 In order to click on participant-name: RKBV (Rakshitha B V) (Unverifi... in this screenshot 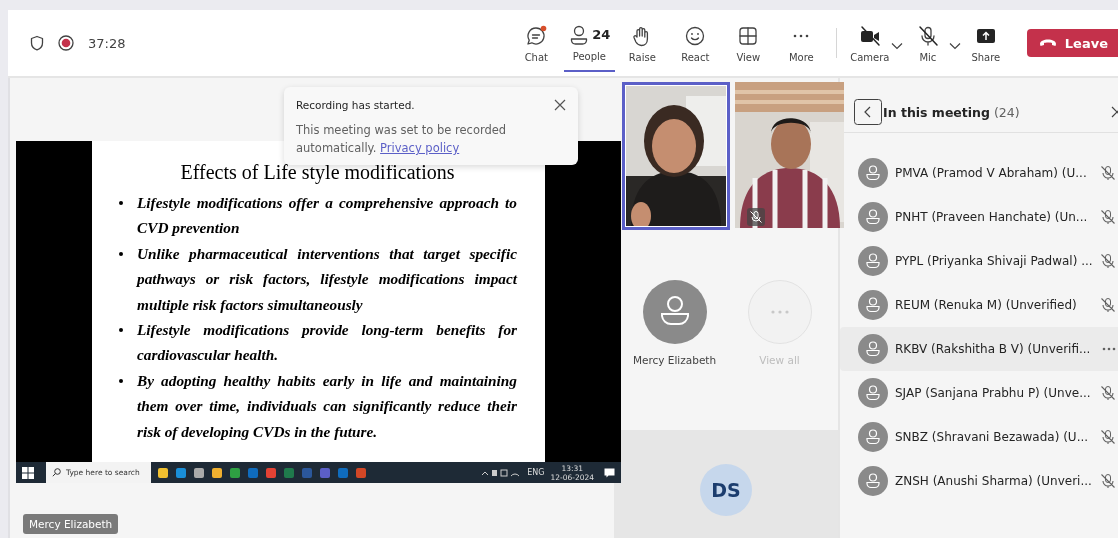, I will do `click(993, 349)`.